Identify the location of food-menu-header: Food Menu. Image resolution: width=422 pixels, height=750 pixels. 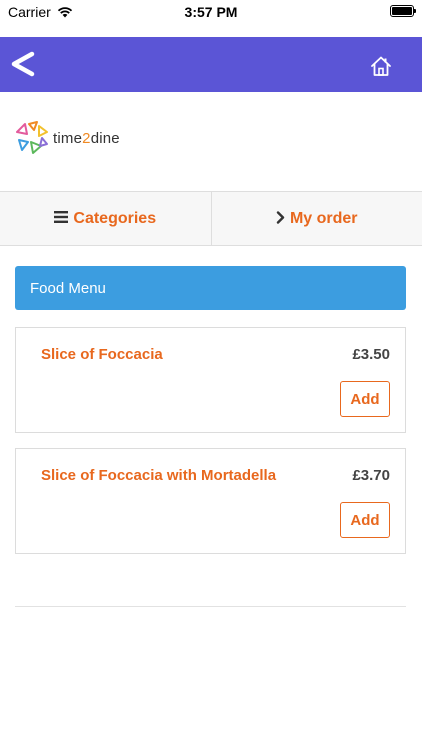
(210, 288).